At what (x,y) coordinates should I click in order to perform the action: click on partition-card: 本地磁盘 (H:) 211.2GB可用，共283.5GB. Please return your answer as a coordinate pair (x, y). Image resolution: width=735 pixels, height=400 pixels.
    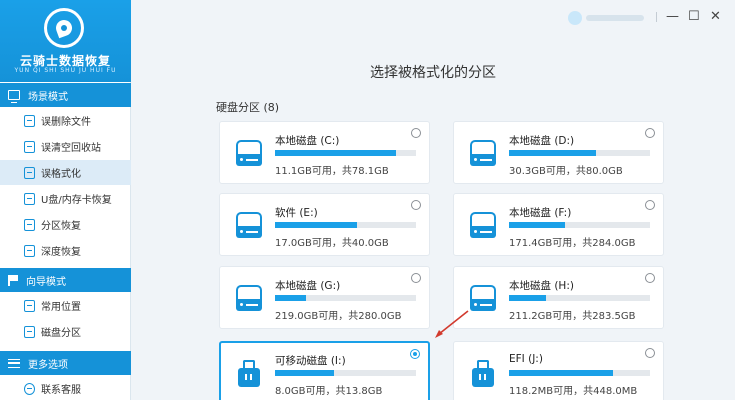
    Looking at the image, I should click on (558, 297).